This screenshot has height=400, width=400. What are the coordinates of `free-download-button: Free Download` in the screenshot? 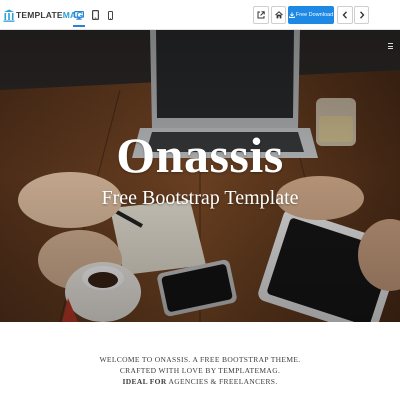 It's located at (311, 15).